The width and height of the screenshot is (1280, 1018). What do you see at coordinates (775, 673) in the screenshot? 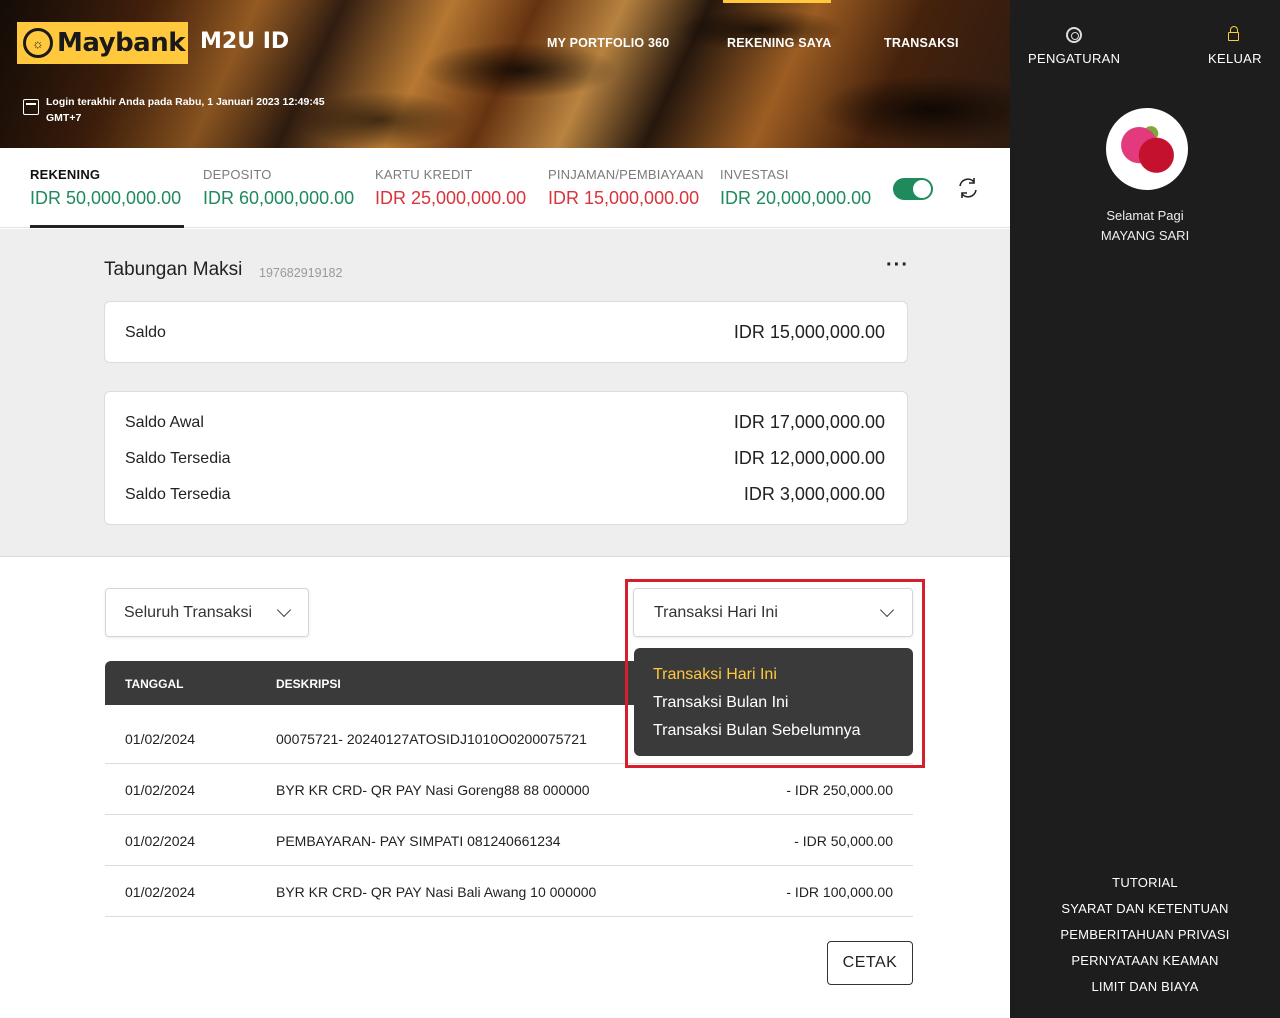
I see `highlight-annotation-box` at bounding box center [775, 673].